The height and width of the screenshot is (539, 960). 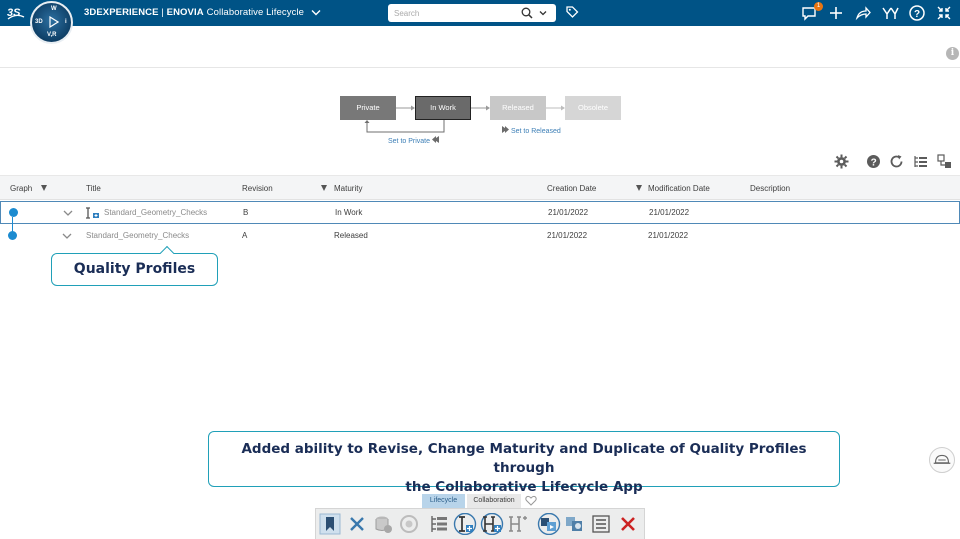 I want to click on change-maturity-icon, so click(x=549, y=524).